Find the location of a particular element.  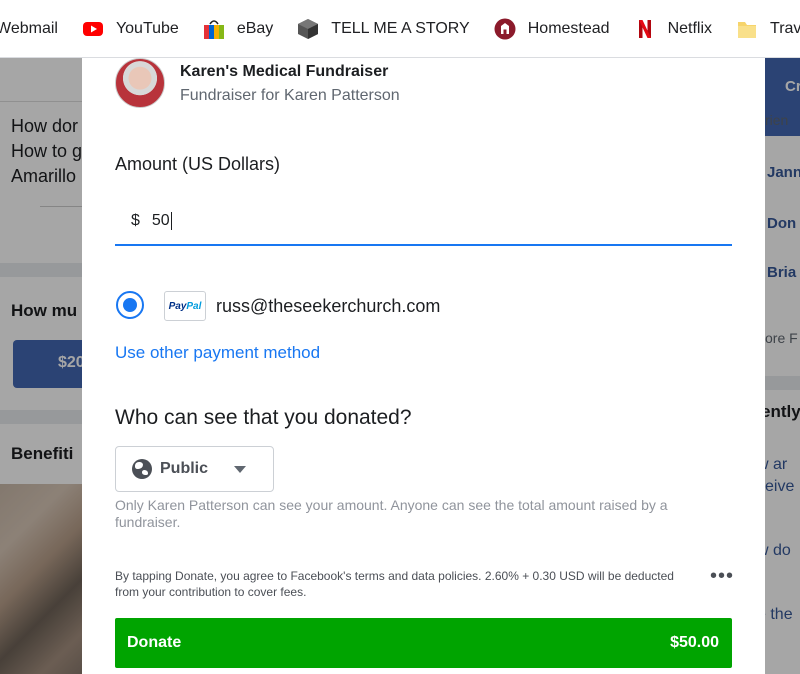

payment-radio-selected is located at coordinates (130, 305).